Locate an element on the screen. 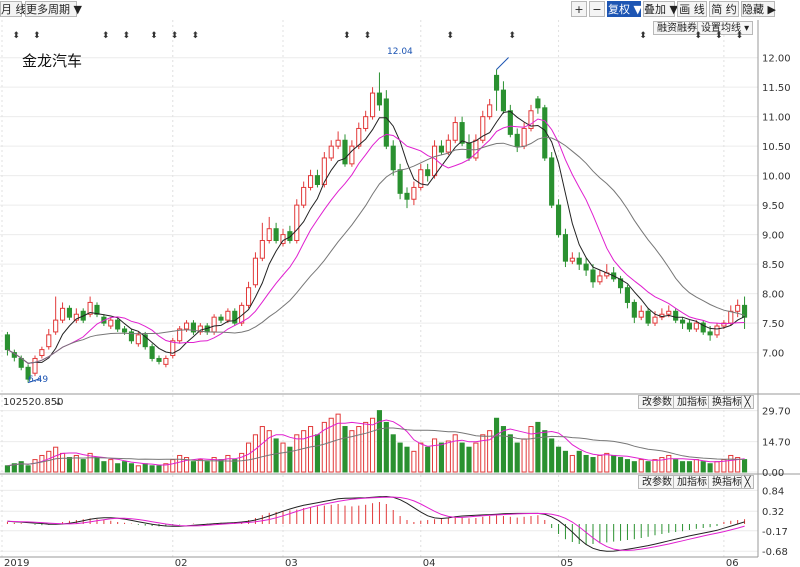  volume-tick-label: 0.00 is located at coordinates (773, 473).